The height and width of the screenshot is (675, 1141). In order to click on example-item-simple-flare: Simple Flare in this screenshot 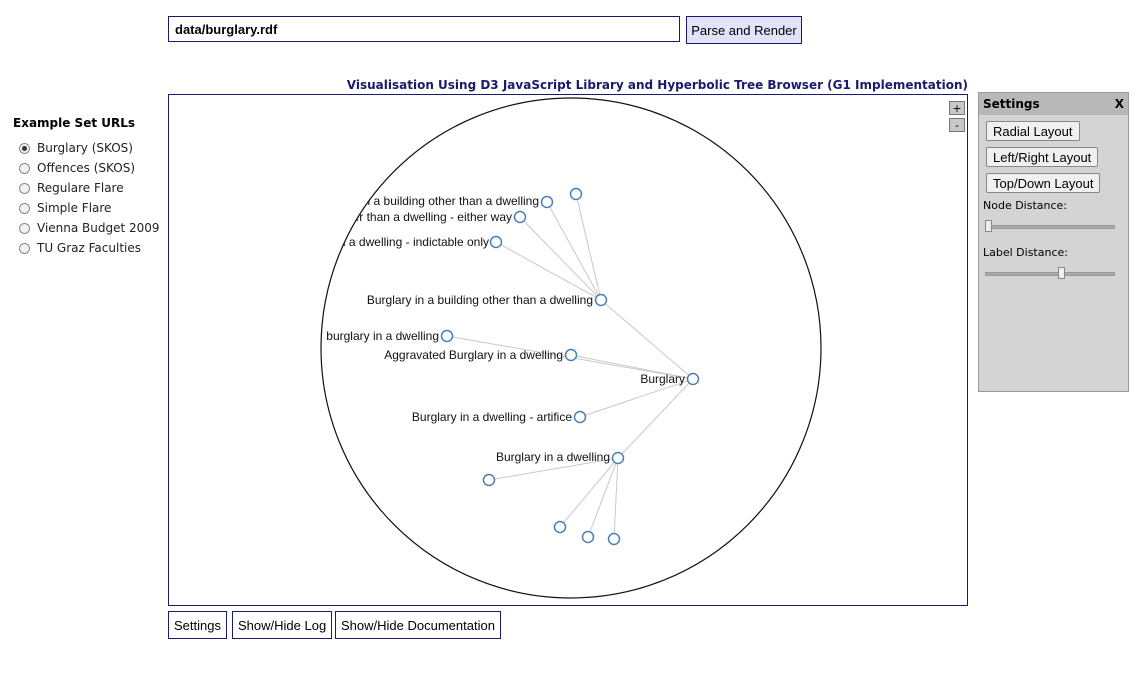, I will do `click(86, 208)`.